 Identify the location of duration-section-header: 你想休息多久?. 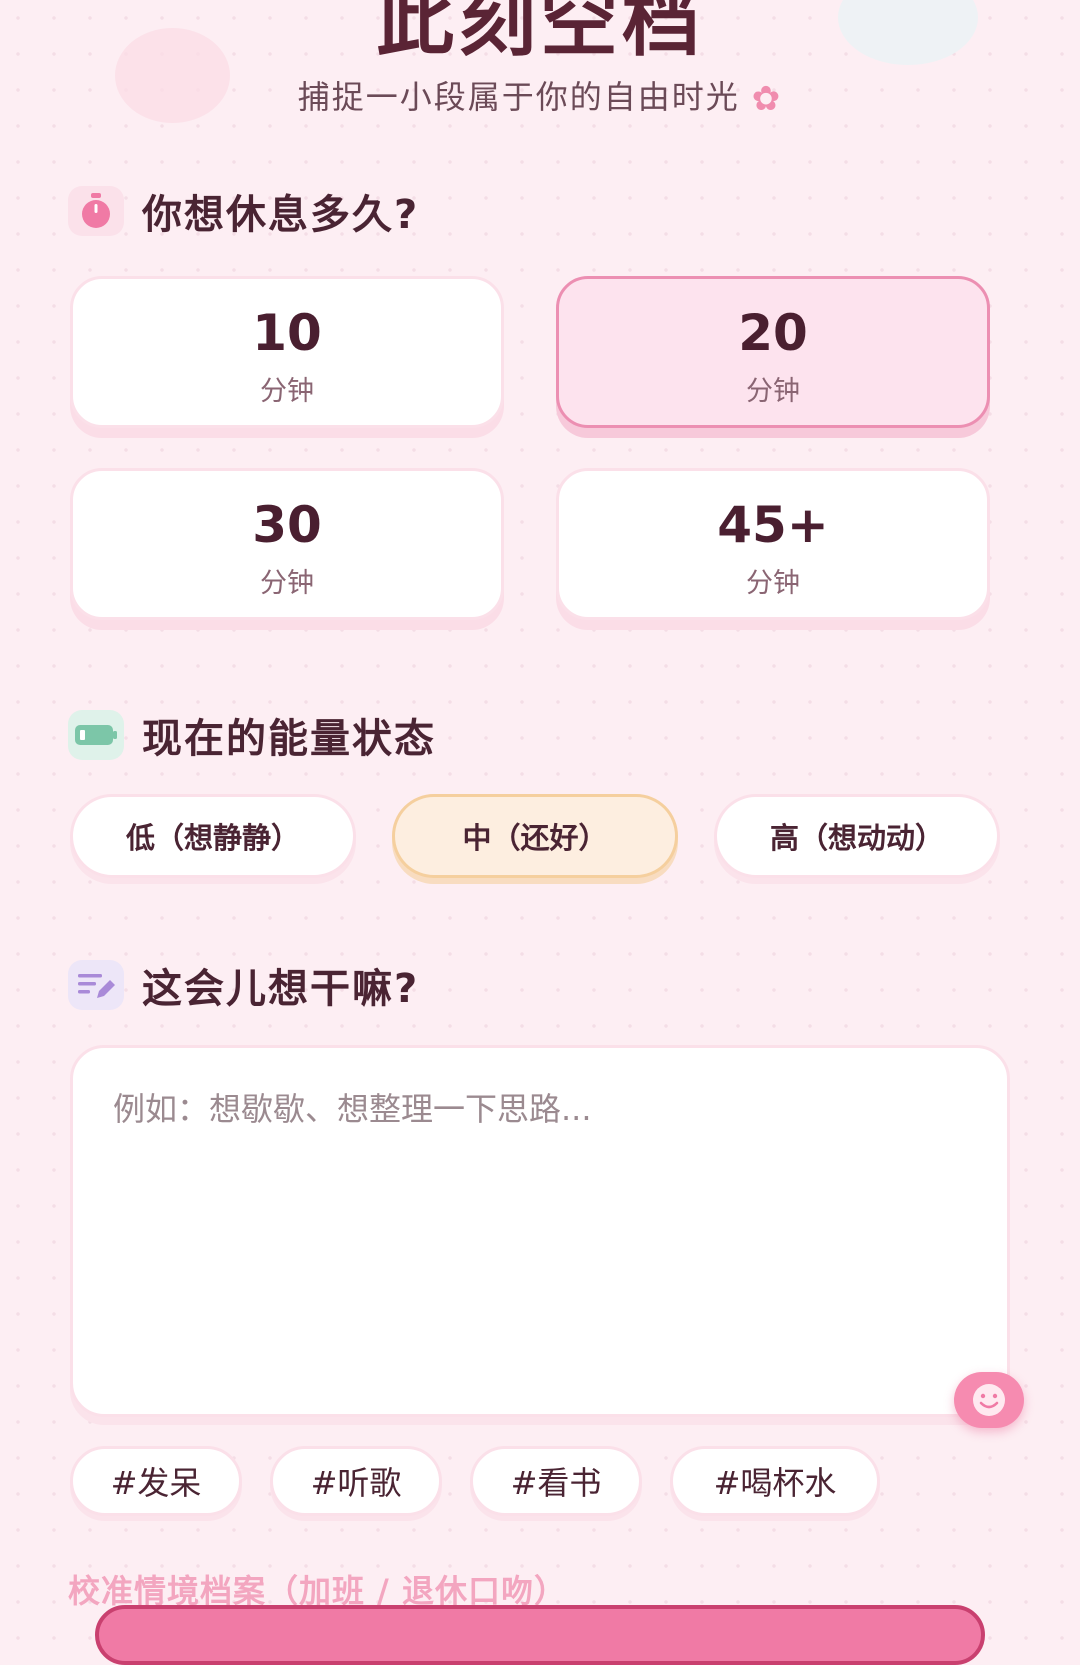
(243, 212).